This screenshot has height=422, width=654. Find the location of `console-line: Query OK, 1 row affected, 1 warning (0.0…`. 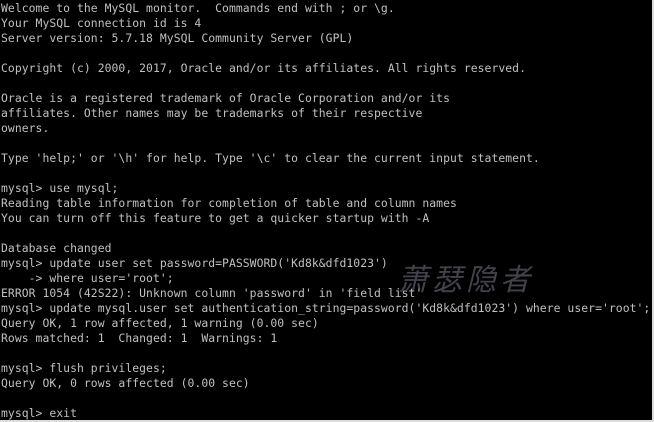

console-line: Query OK, 1 row affected, 1 warning (0.0… is located at coordinates (160, 323).